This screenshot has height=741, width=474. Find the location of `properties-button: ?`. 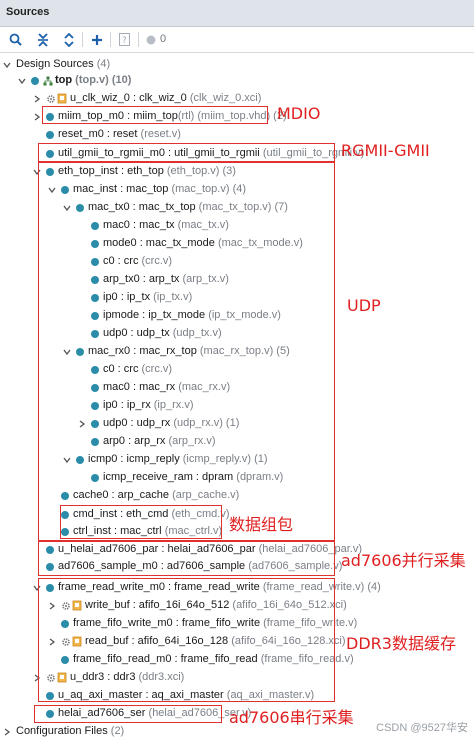

properties-button: ? is located at coordinates (124, 39).